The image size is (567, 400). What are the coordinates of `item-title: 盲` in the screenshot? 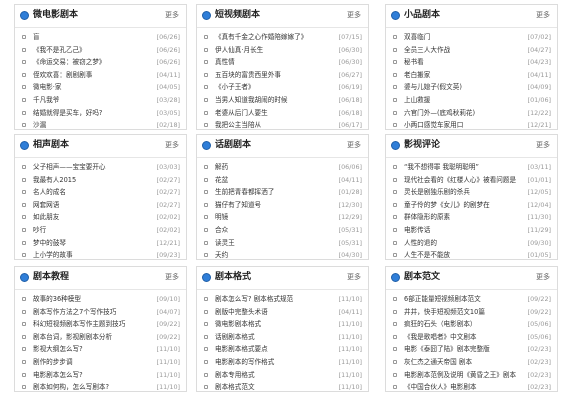 It's located at (92, 37).